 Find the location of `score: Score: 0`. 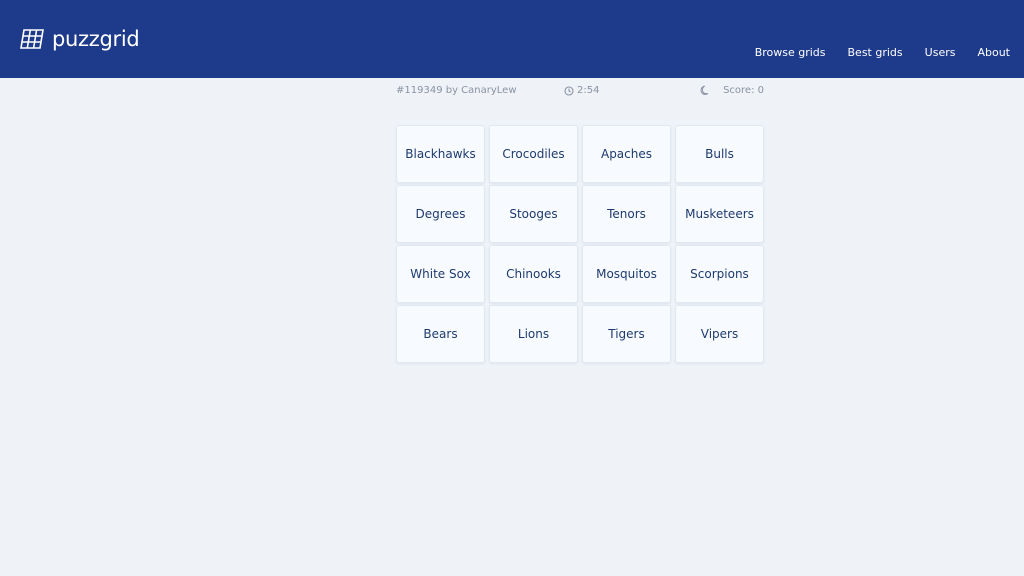

score: Score: 0 is located at coordinates (743, 90).